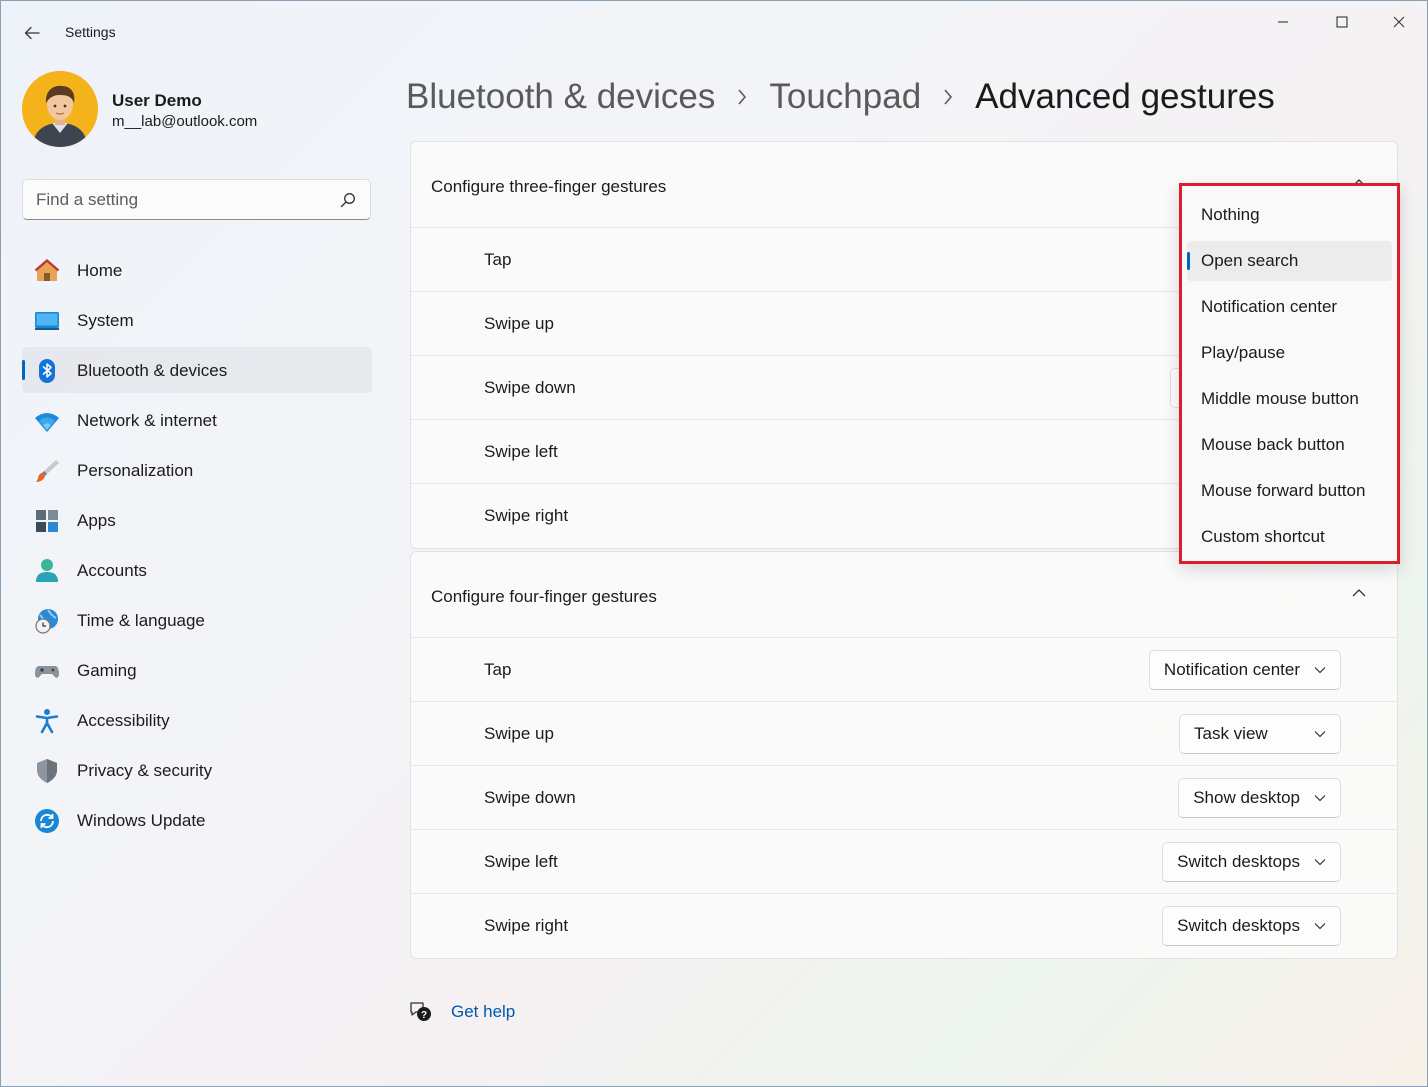 This screenshot has height=1087, width=1428. What do you see at coordinates (1359, 593) in the screenshot?
I see `chevron-up-icon` at bounding box center [1359, 593].